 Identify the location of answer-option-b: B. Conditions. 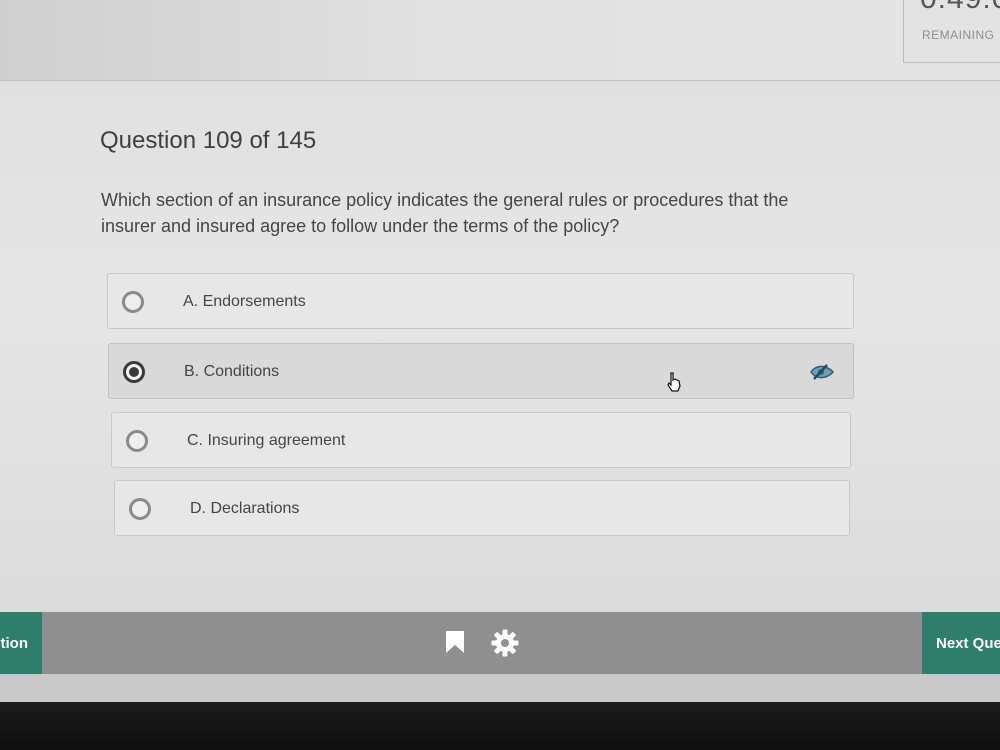
(481, 371).